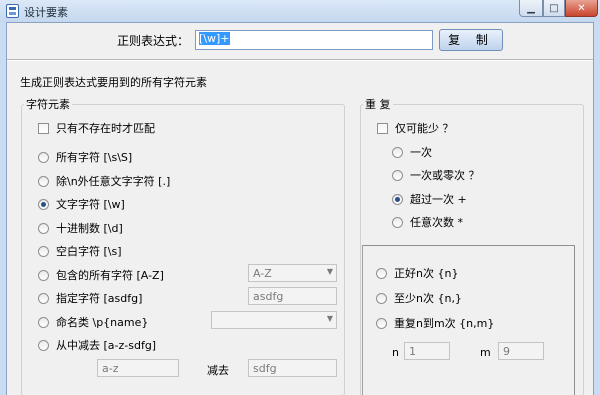 The image size is (600, 395). I want to click on radio-all-chars: 所有字符 [\s\S], so click(85, 157).